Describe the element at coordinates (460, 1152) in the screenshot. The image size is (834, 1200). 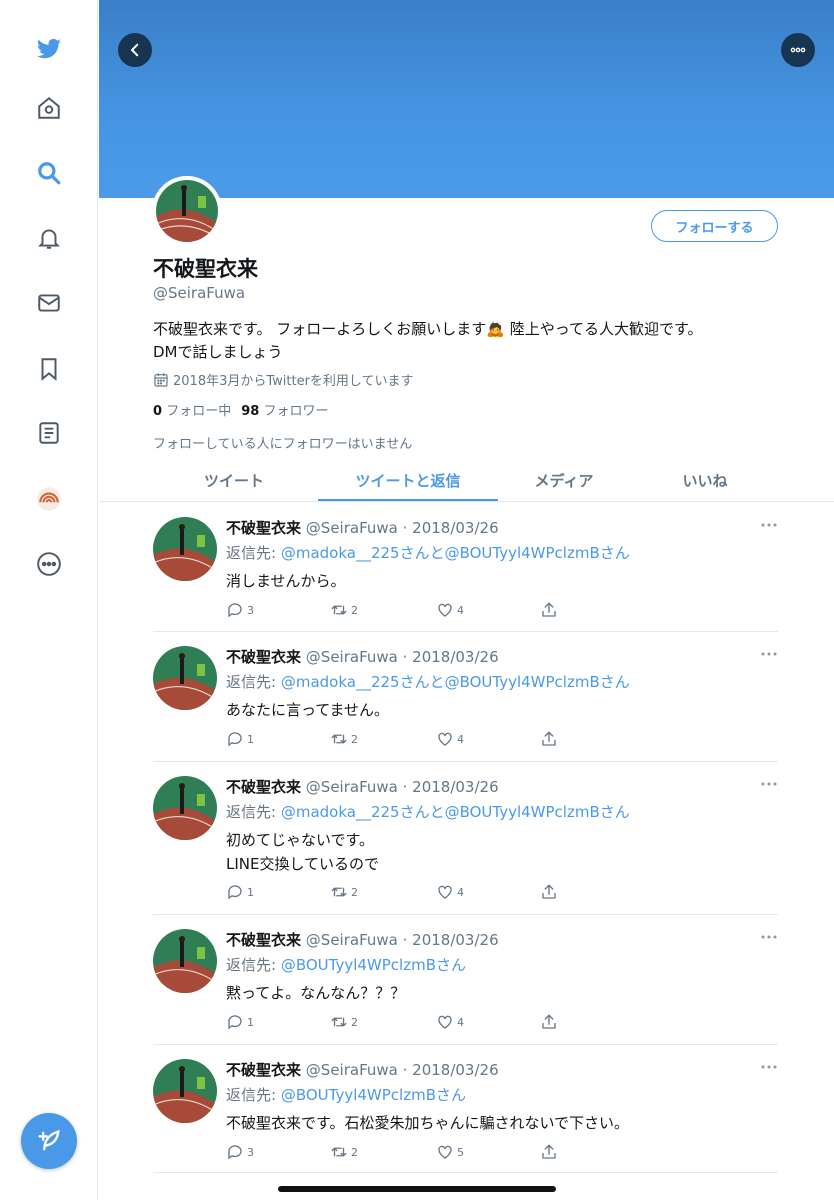
I see `like-count: 5` at that location.